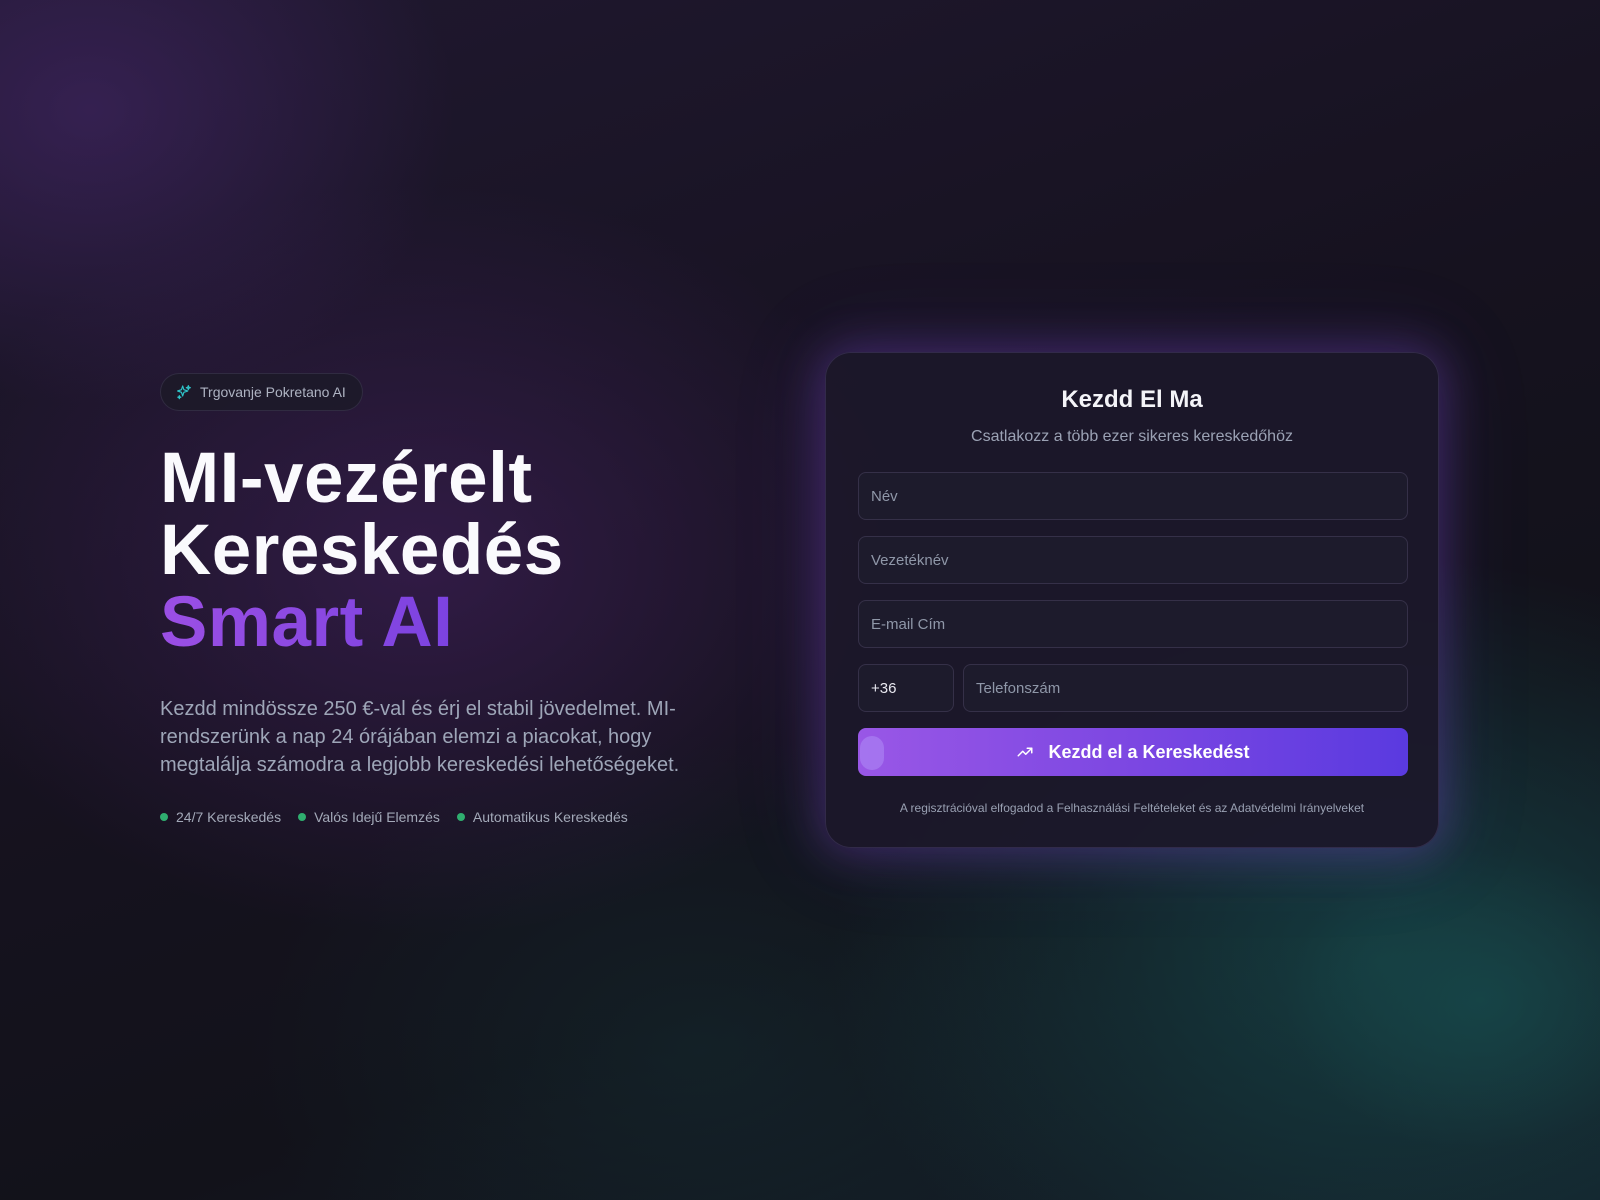  Describe the element at coordinates (346, 478) in the screenshot. I see `headline-line-1: MI-vezérelt` at that location.